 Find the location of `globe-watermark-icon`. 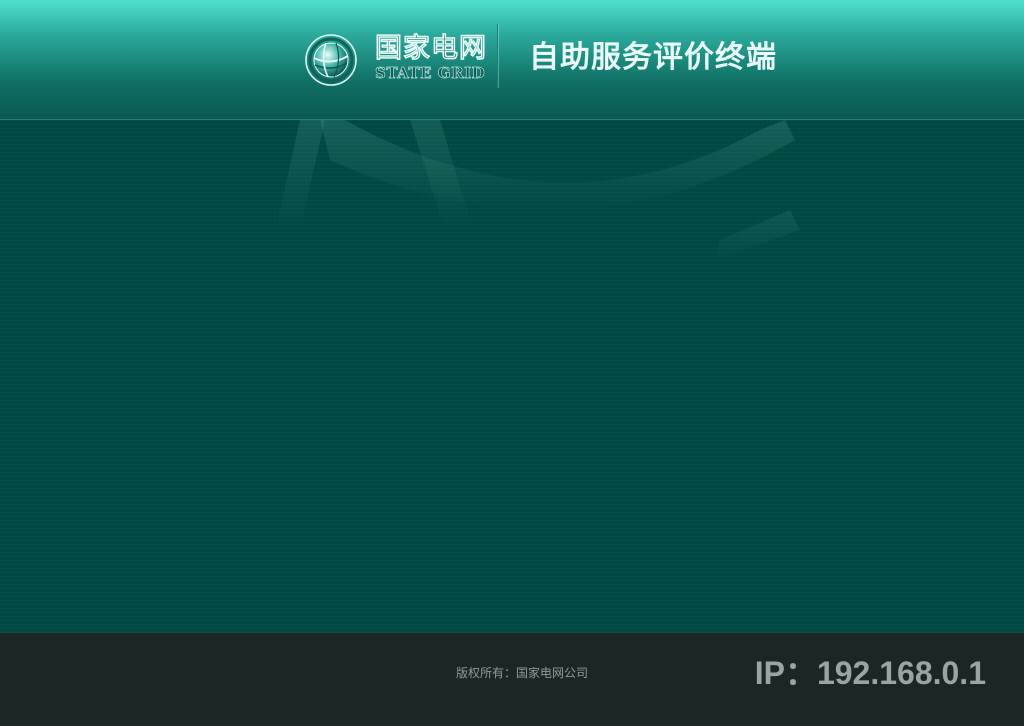

globe-watermark-icon is located at coordinates (539, 190).